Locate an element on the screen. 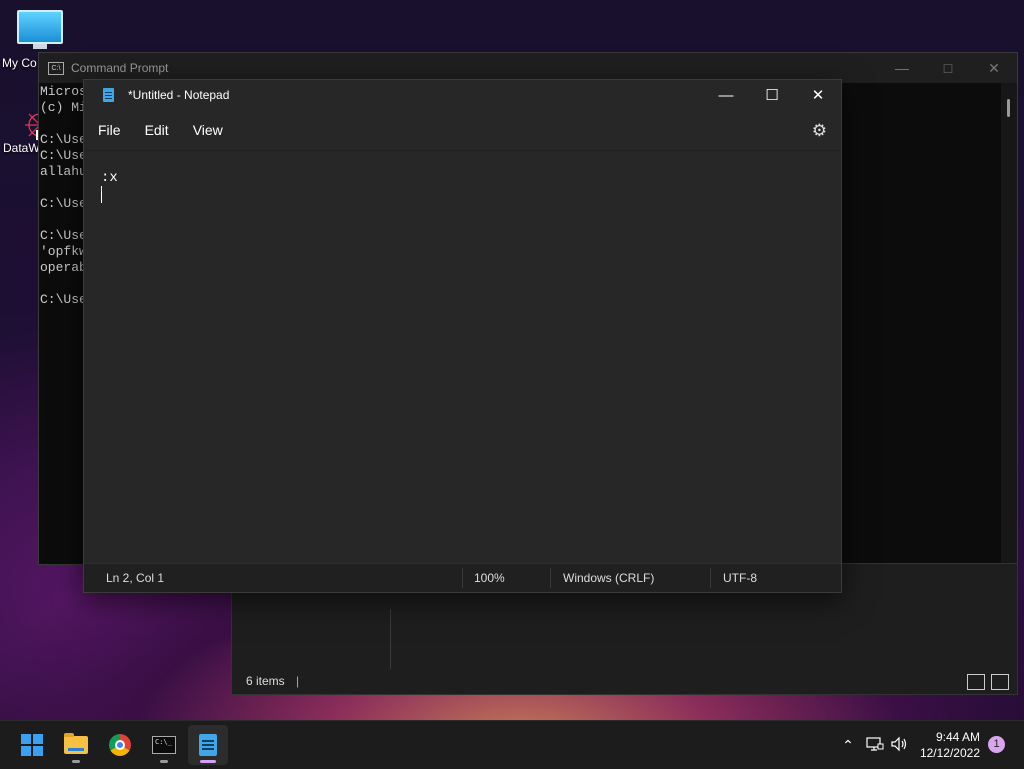 This screenshot has width=1024, height=769. pane-divider is located at coordinates (390, 639).